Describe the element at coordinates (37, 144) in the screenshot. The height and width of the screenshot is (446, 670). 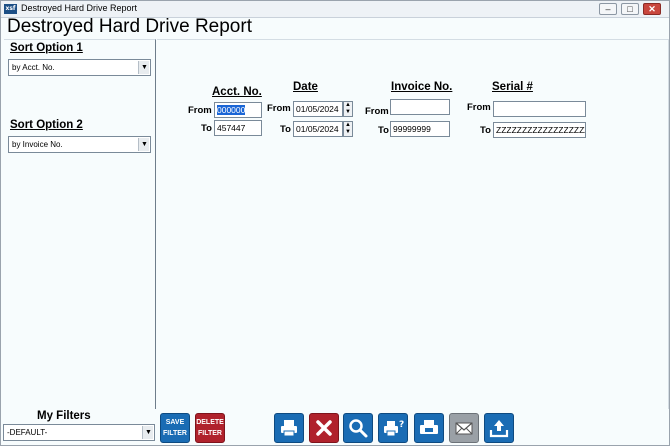
I see `sort-option-2-value: by Invoice No.` at that location.